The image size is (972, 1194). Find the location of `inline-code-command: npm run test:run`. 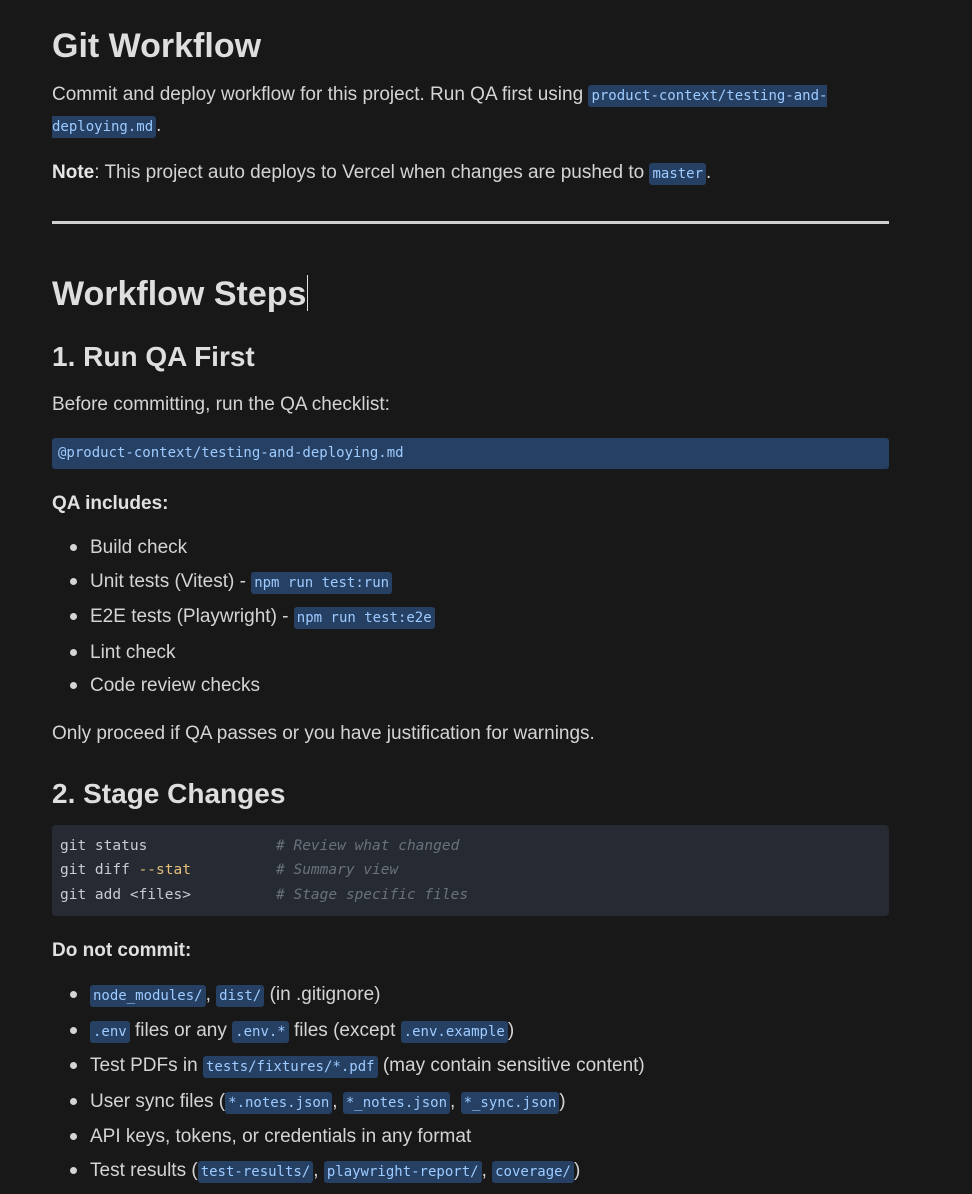

inline-code-command: npm run test:run is located at coordinates (322, 582).